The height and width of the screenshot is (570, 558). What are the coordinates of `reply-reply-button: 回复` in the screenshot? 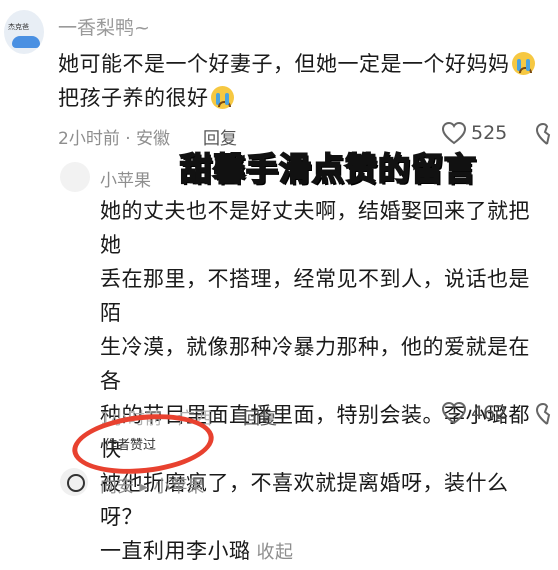 It's located at (260, 416).